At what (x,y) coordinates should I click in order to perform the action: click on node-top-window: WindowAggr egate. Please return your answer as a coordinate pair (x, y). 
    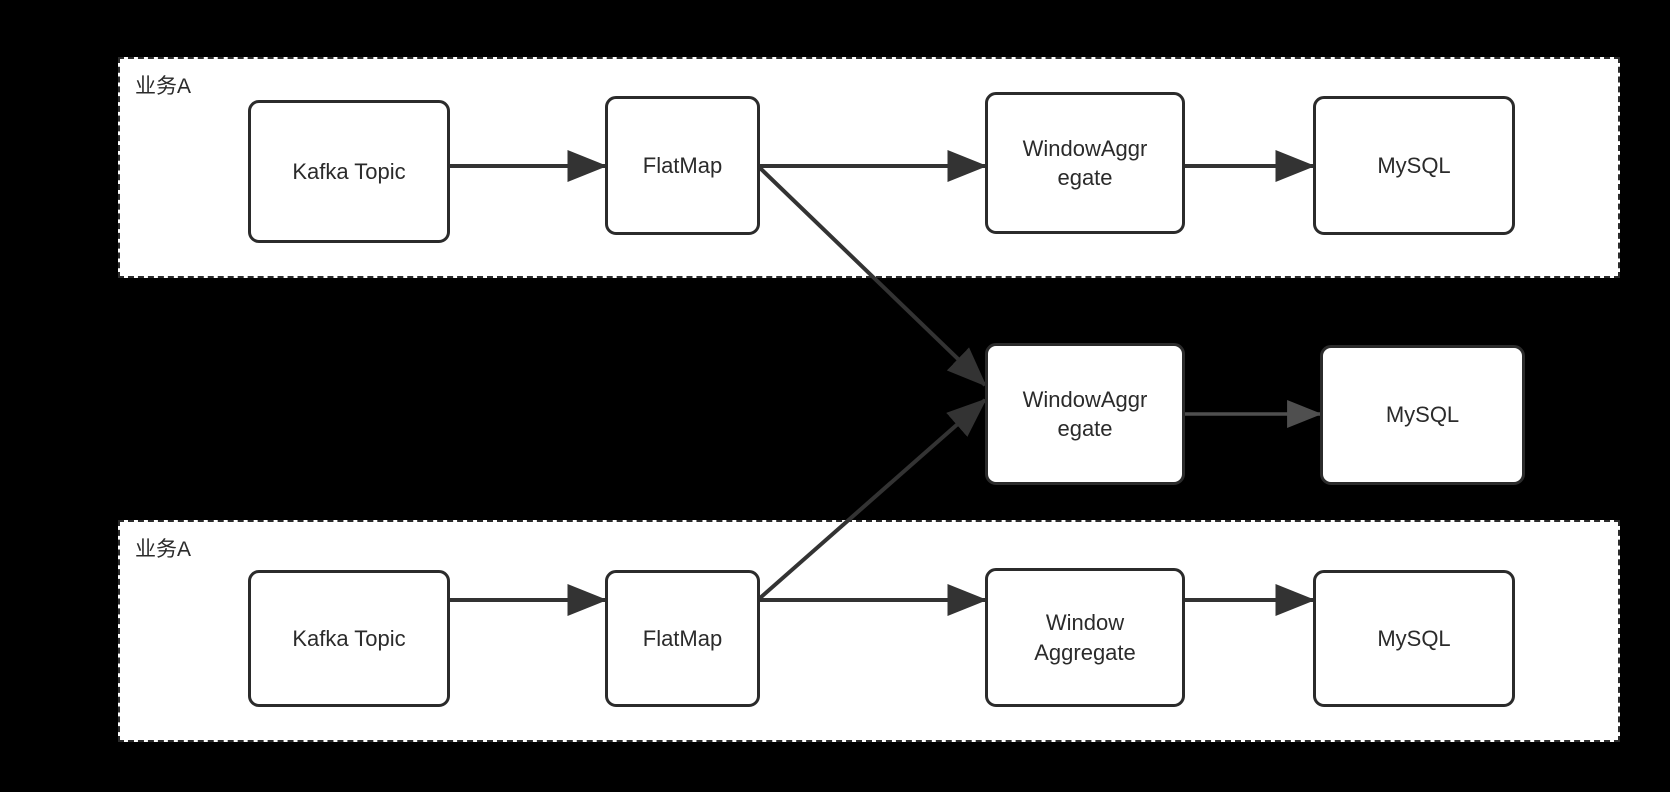
    Looking at the image, I should click on (1085, 163).